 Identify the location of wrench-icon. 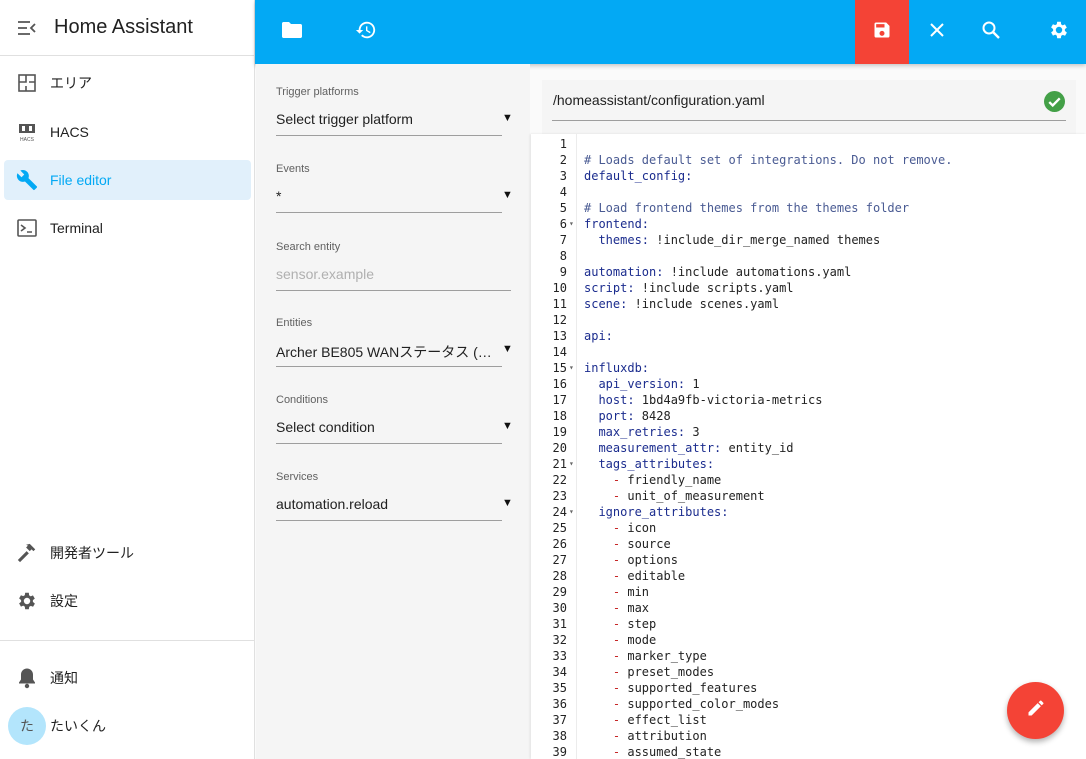
(27, 180).